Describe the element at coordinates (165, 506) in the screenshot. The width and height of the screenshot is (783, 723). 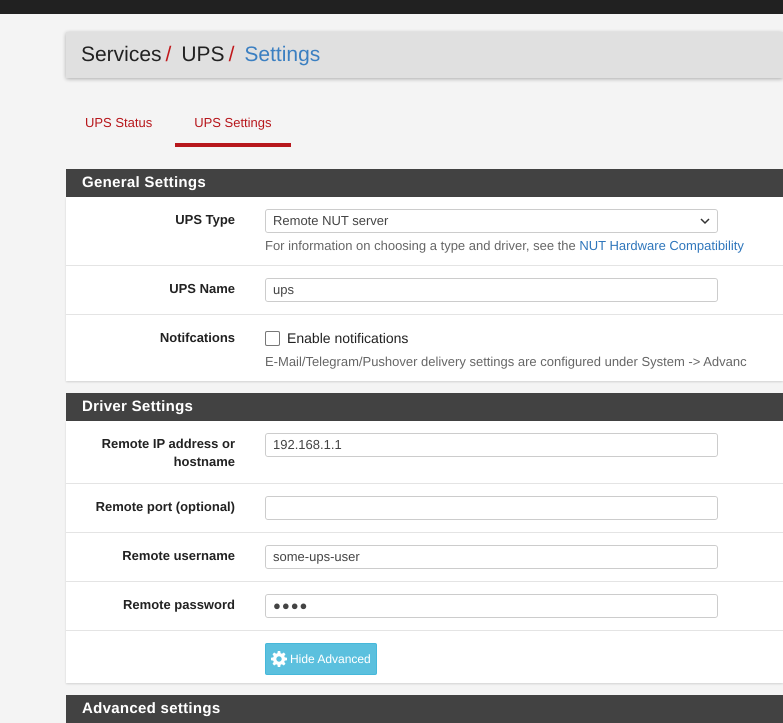
I see `field-label: Remote port (optional)` at that location.